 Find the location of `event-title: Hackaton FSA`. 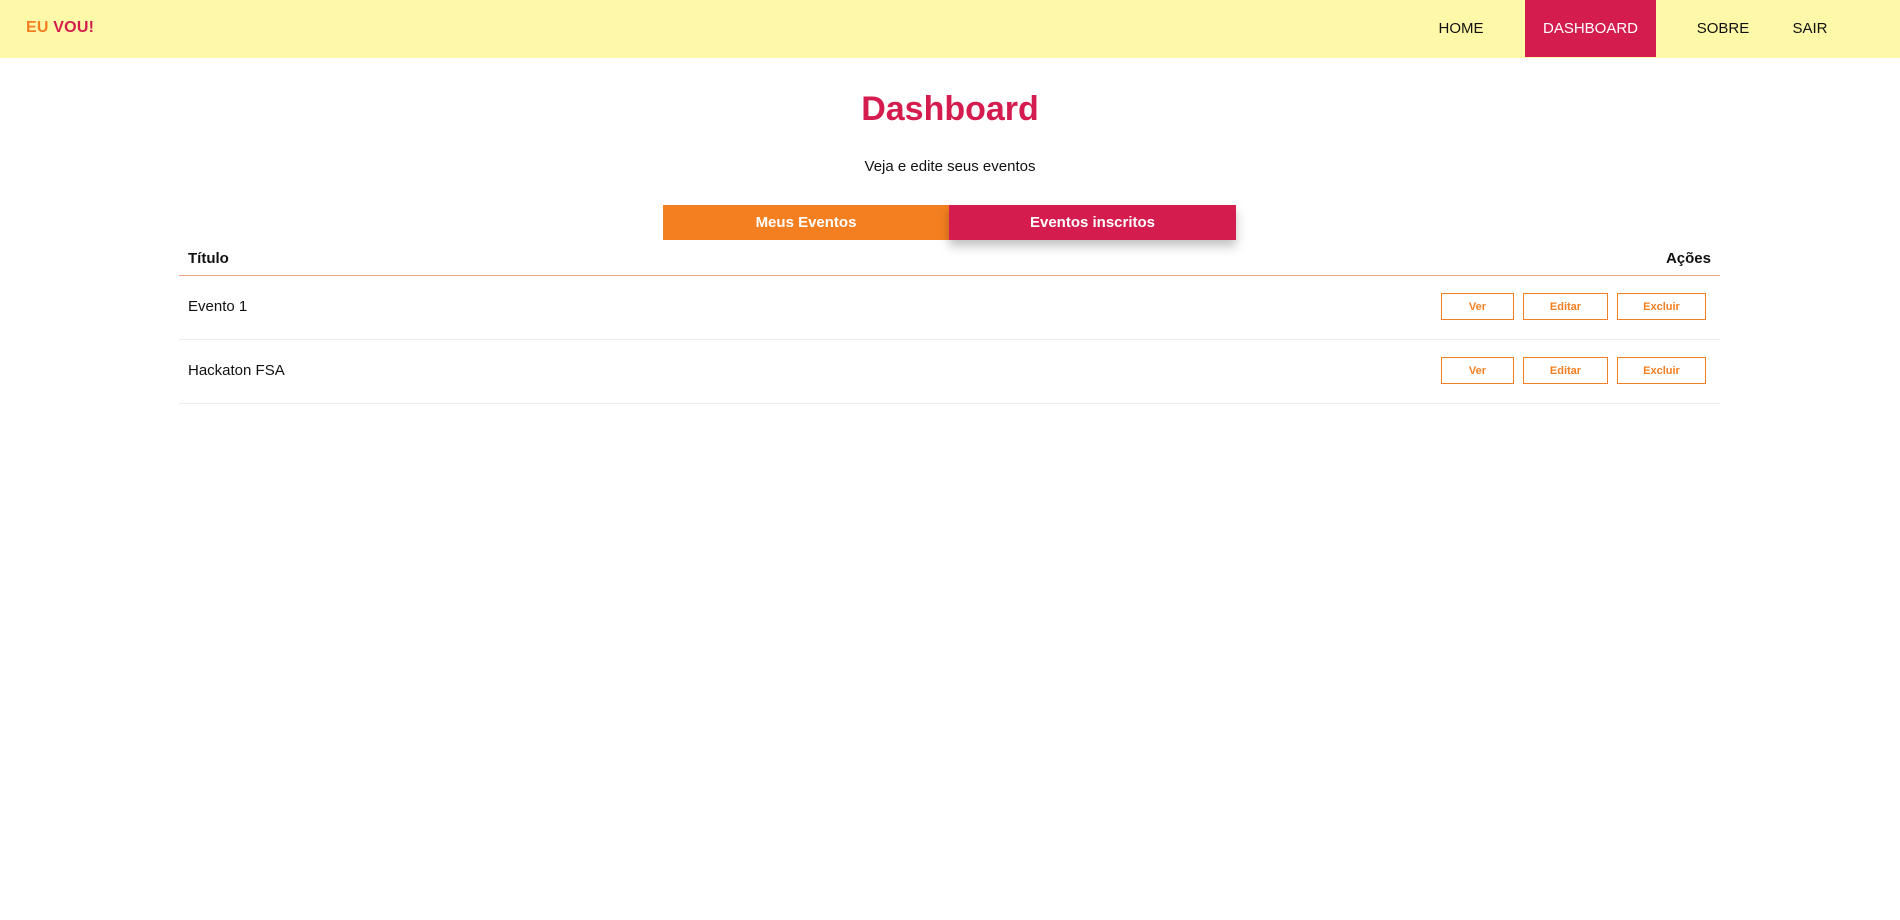

event-title: Hackaton FSA is located at coordinates (236, 370).